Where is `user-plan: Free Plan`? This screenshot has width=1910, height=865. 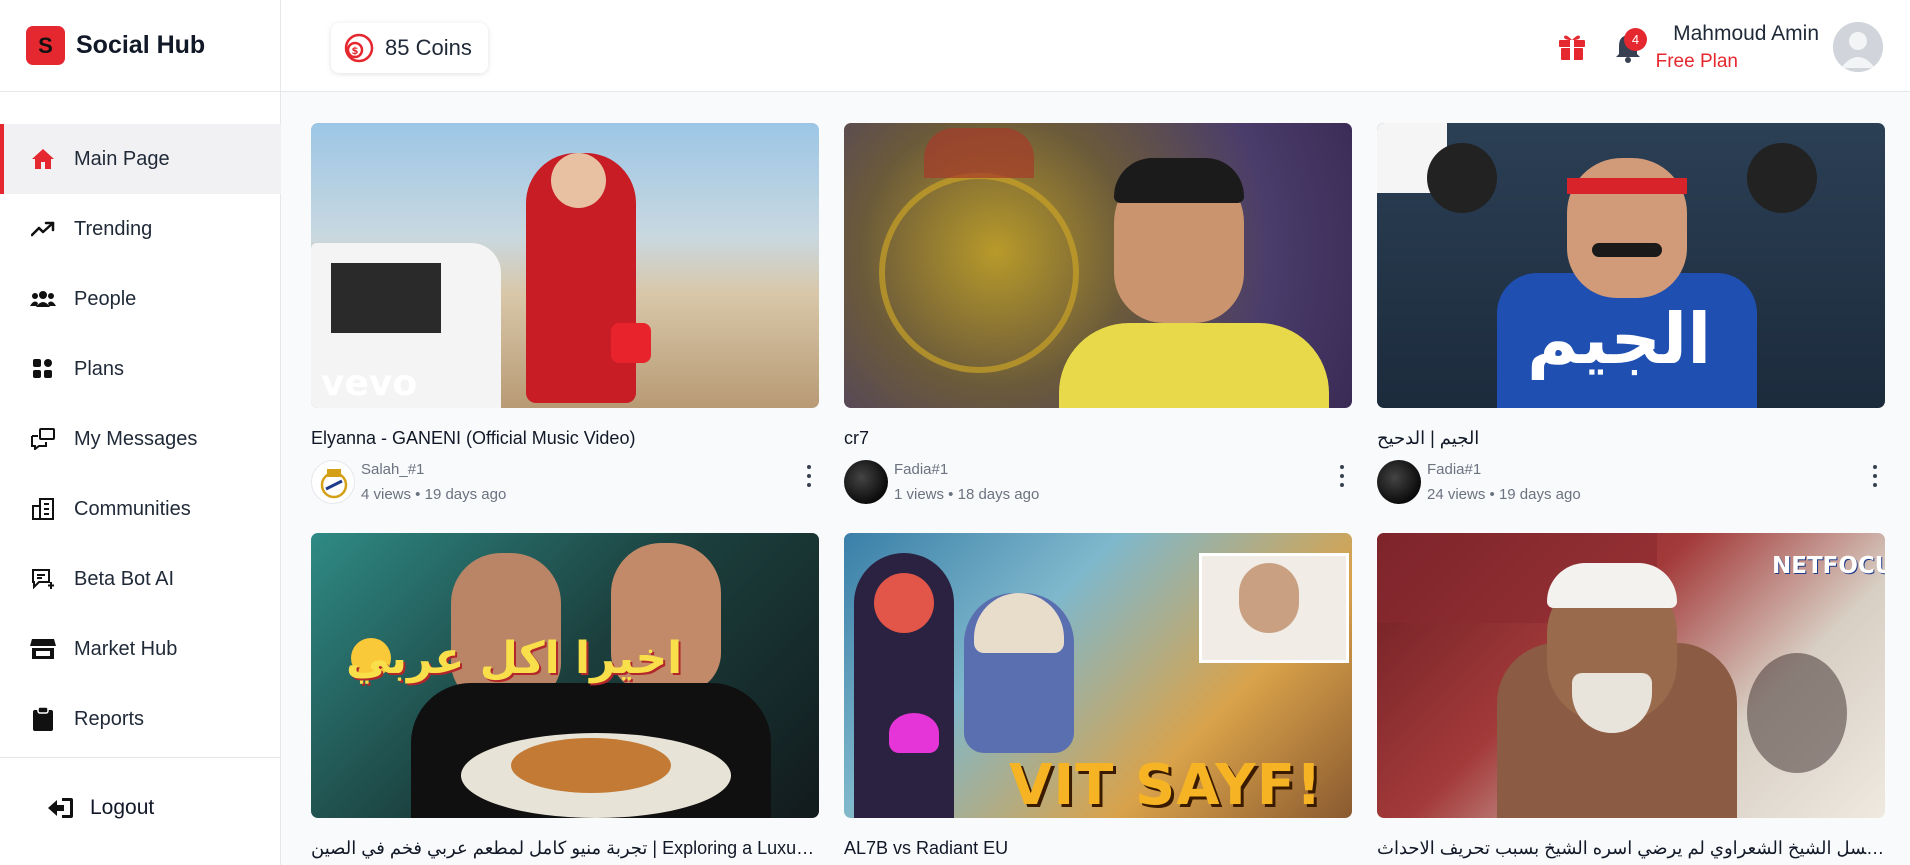
user-plan: Free Plan is located at coordinates (1696, 61).